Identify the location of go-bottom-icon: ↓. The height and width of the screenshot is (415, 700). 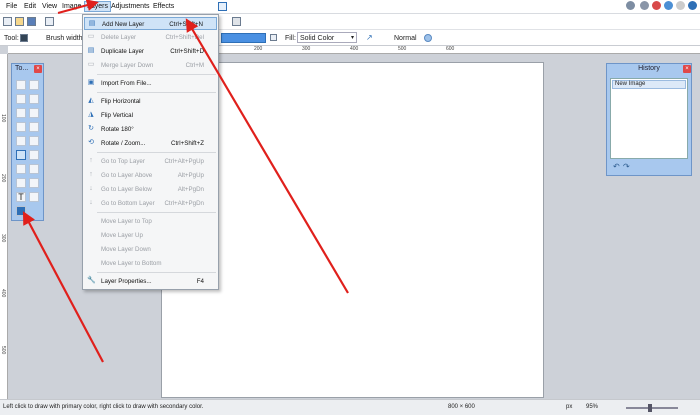
(91, 202).